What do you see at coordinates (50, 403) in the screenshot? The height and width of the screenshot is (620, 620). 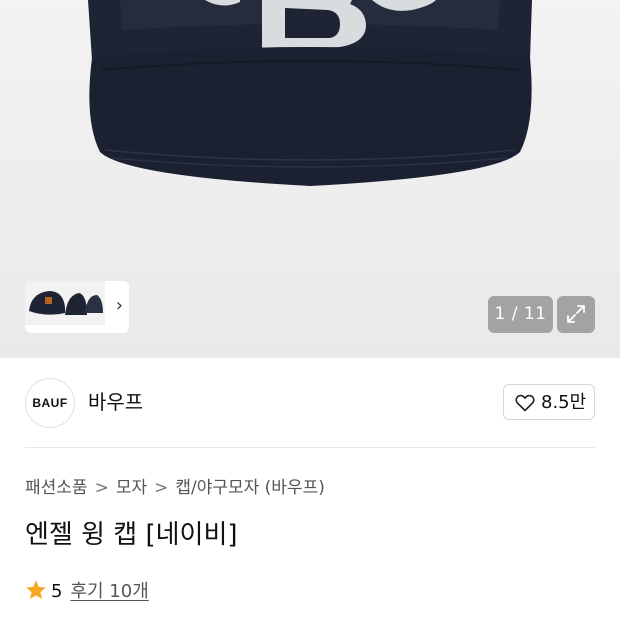 I see `brand-logo: BAUF` at bounding box center [50, 403].